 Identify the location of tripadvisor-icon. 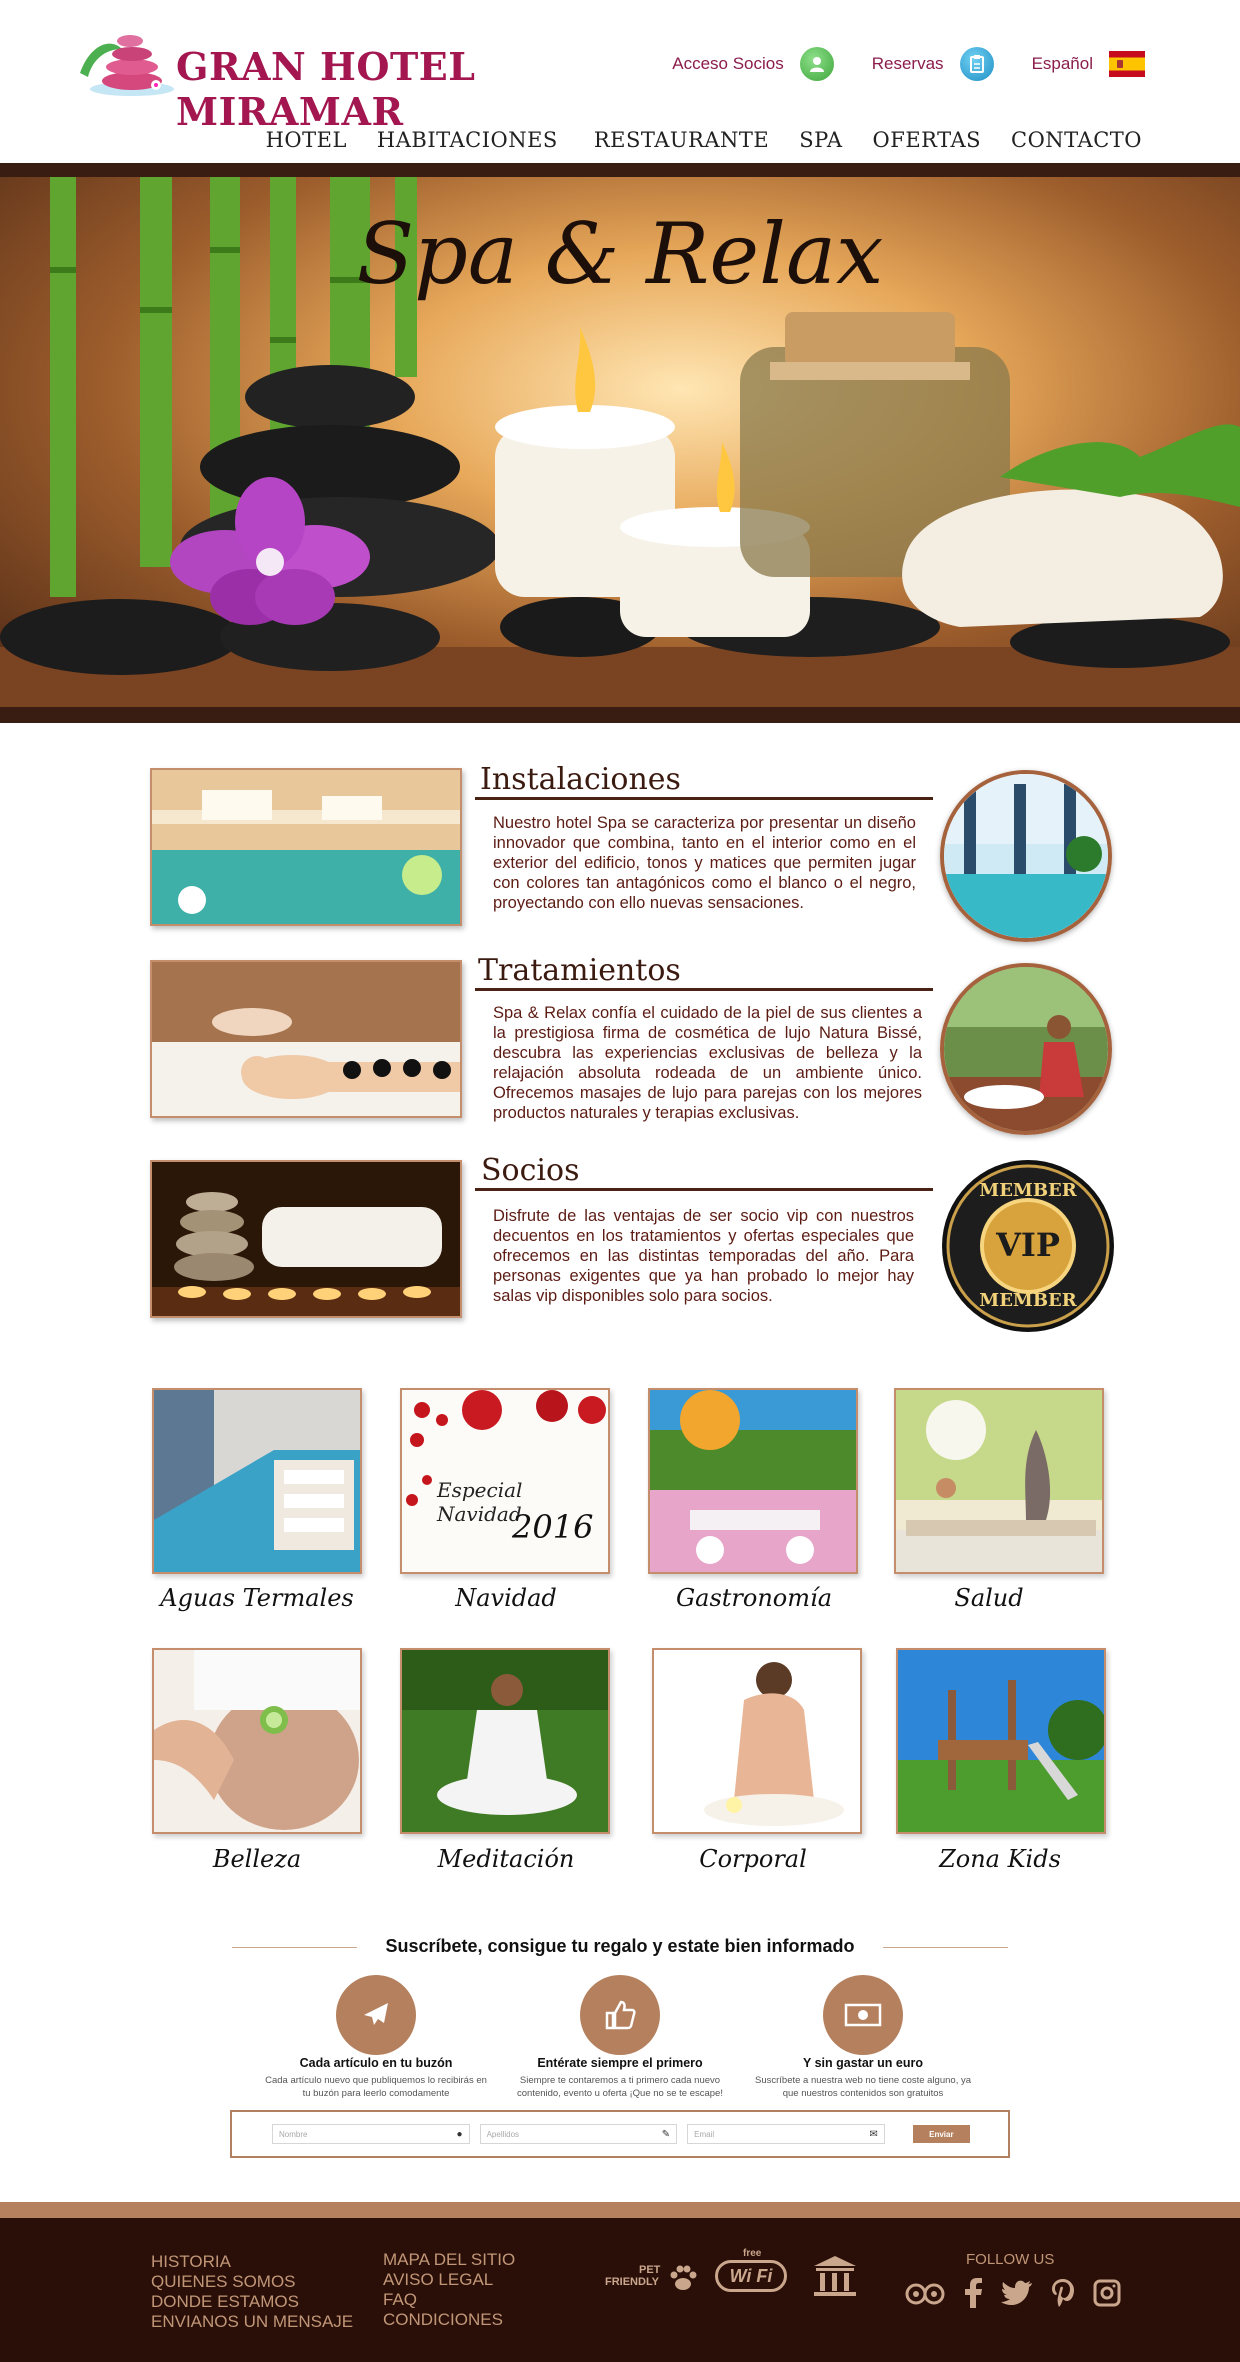
(925, 2293).